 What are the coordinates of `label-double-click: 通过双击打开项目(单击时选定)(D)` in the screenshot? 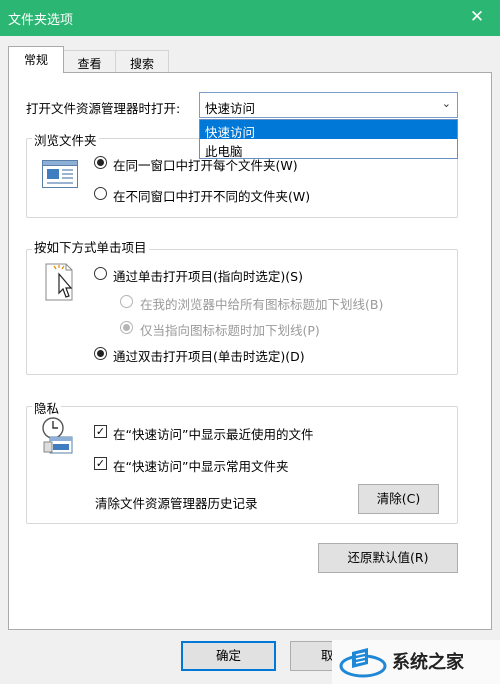 It's located at (209, 356).